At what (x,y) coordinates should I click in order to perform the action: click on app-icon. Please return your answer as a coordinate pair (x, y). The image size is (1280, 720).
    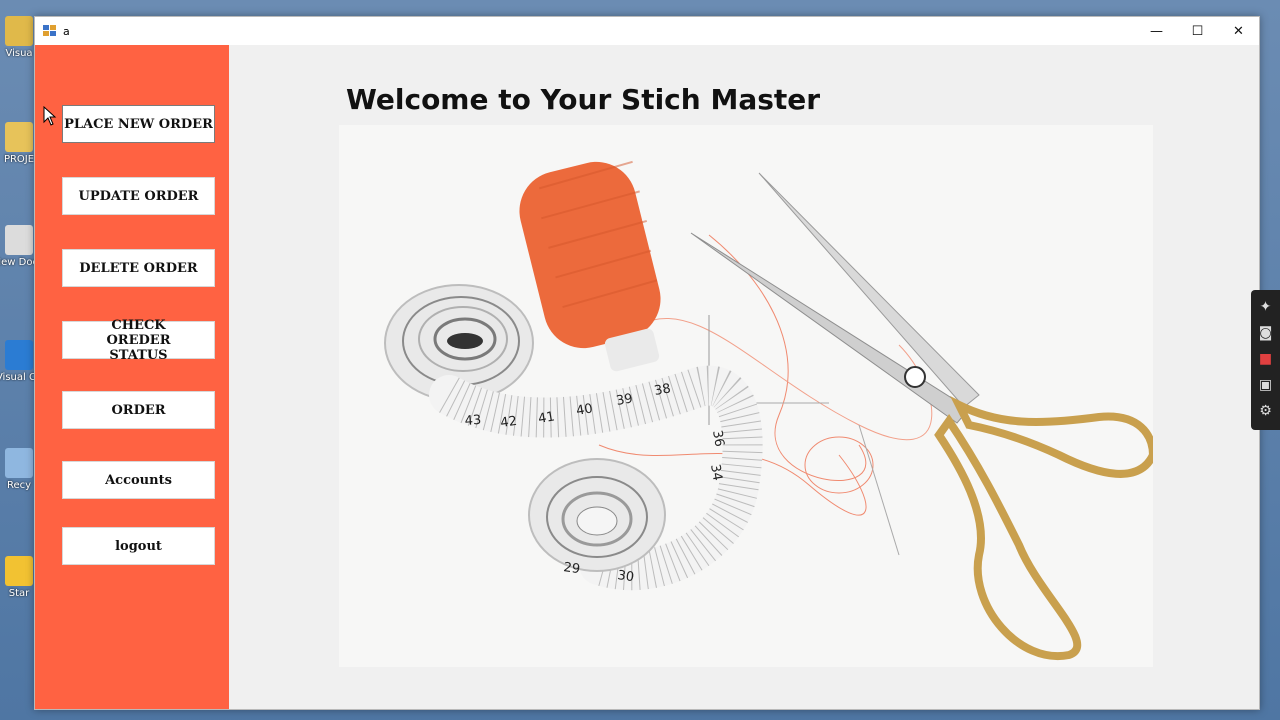
    Looking at the image, I should click on (50, 31).